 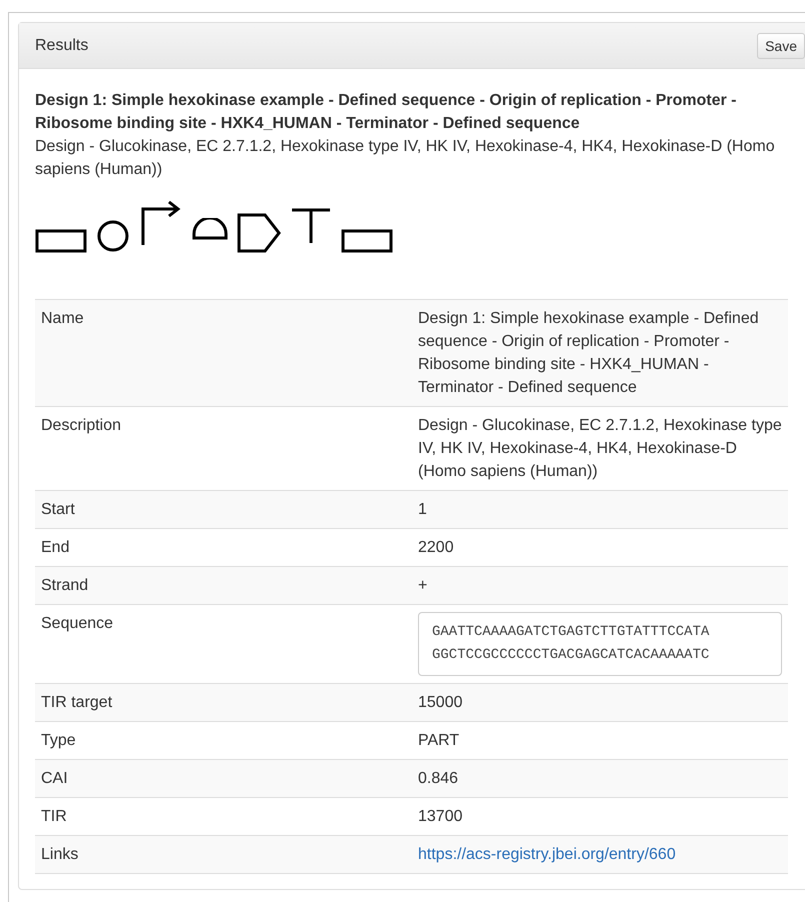 I want to click on row-value: 1, so click(x=422, y=509).